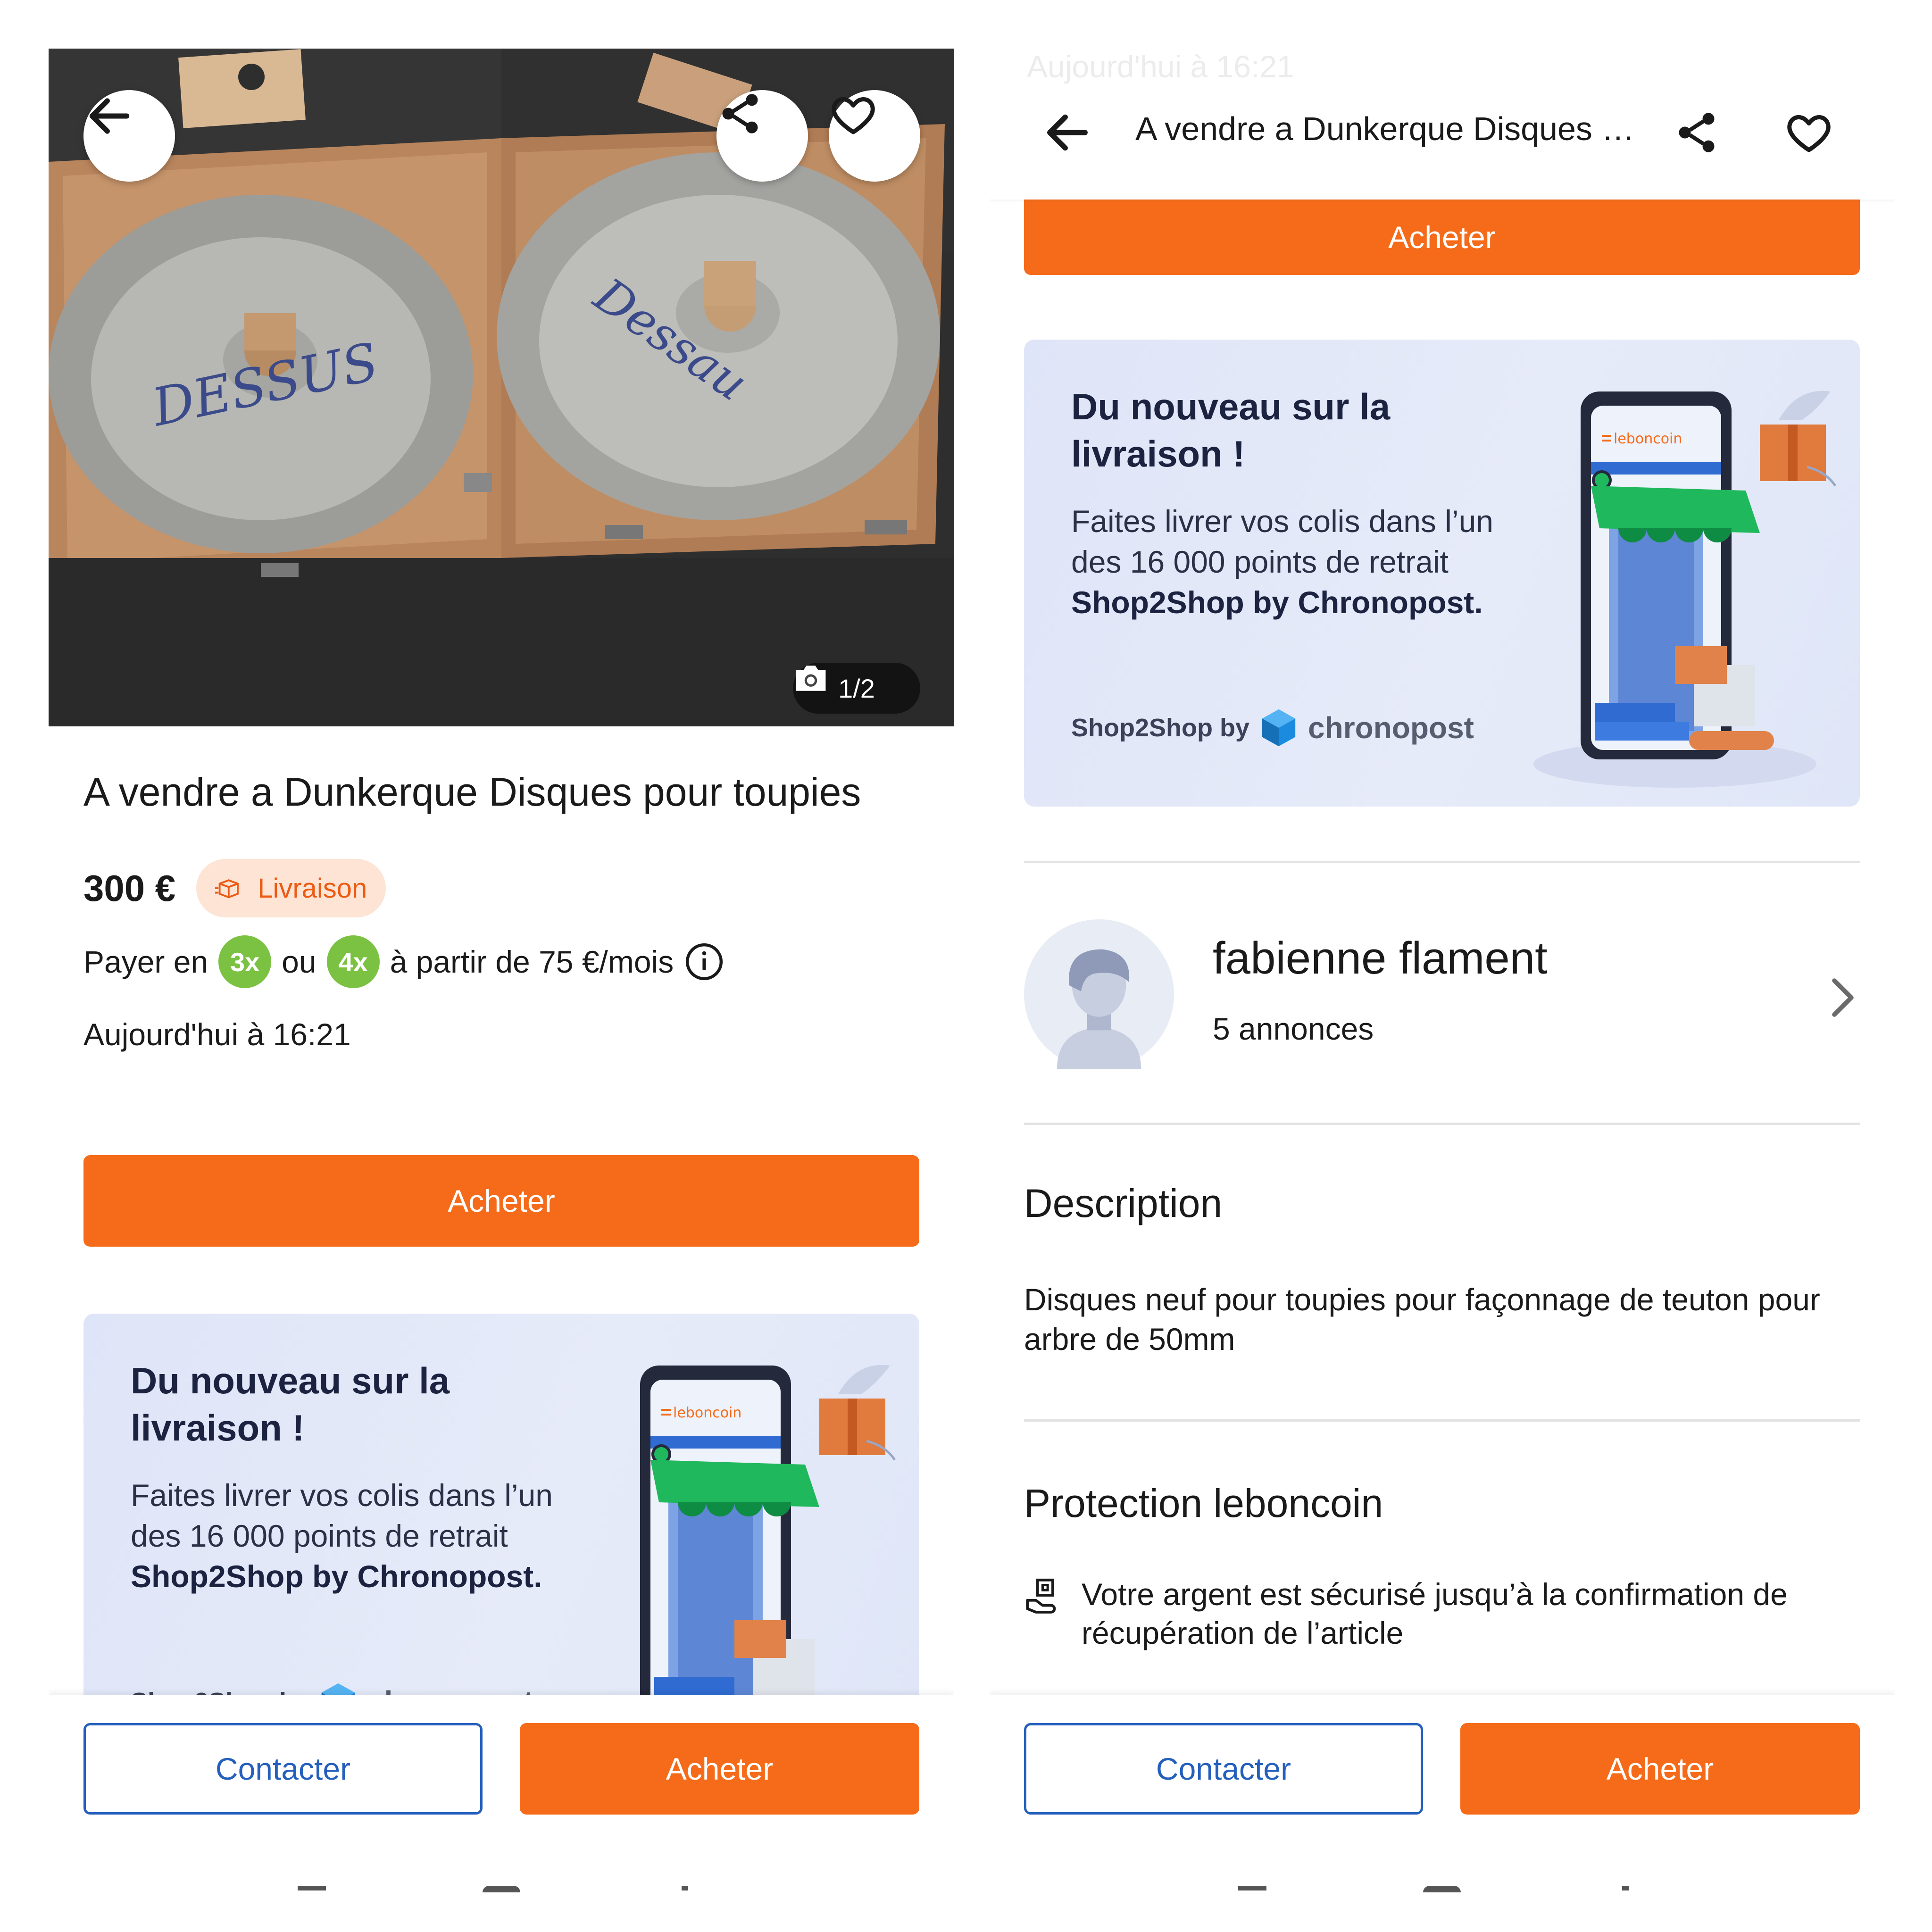  What do you see at coordinates (353, 962) in the screenshot?
I see `installment-4x: 4x` at bounding box center [353, 962].